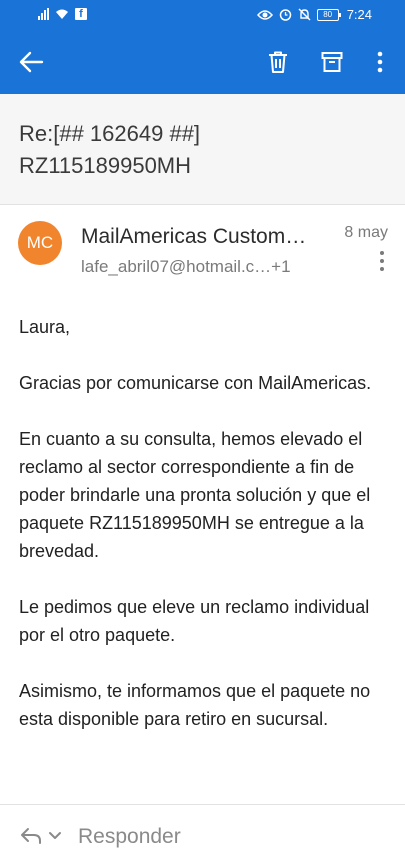 Image resolution: width=405 pixels, height=868 pixels. Describe the element at coordinates (278, 62) in the screenshot. I see `delete-icon` at that location.